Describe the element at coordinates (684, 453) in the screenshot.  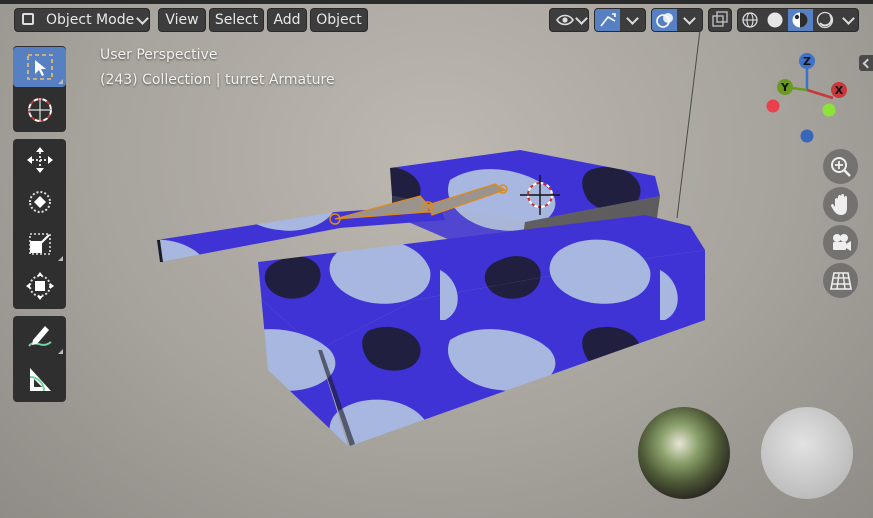
I see `hdri-preview-sphere` at that location.